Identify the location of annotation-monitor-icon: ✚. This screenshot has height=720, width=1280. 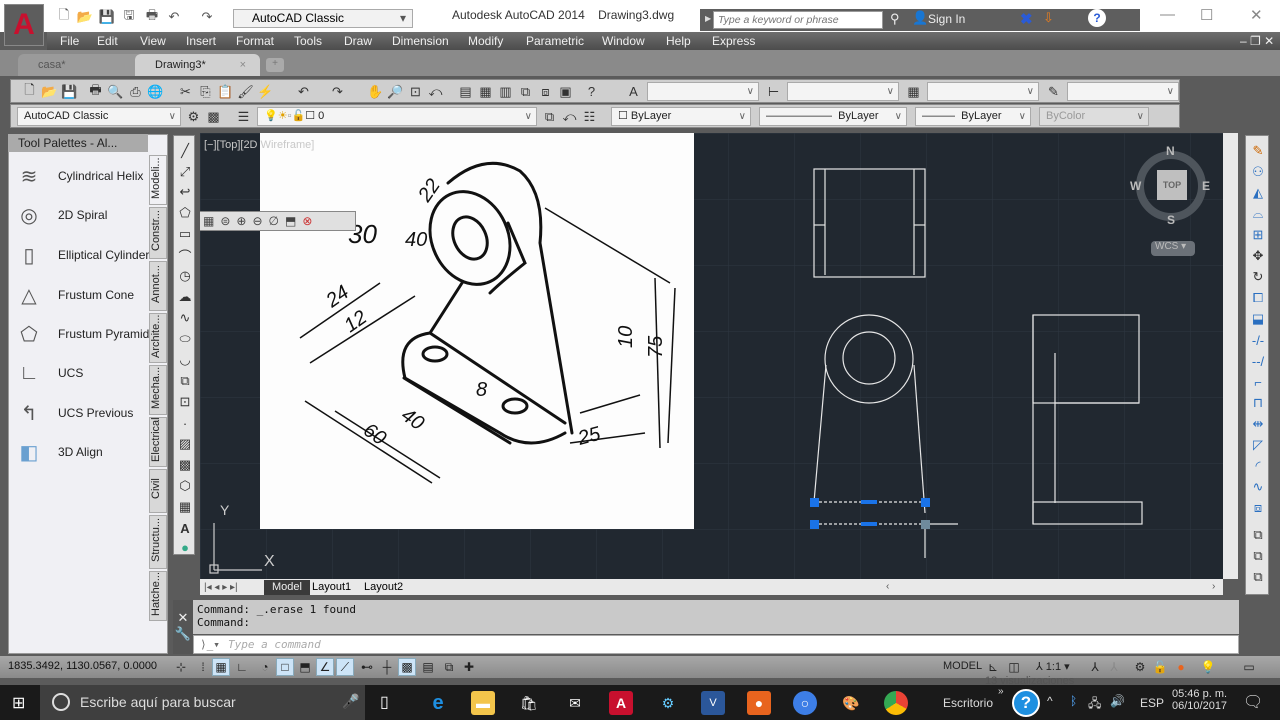
(469, 667).